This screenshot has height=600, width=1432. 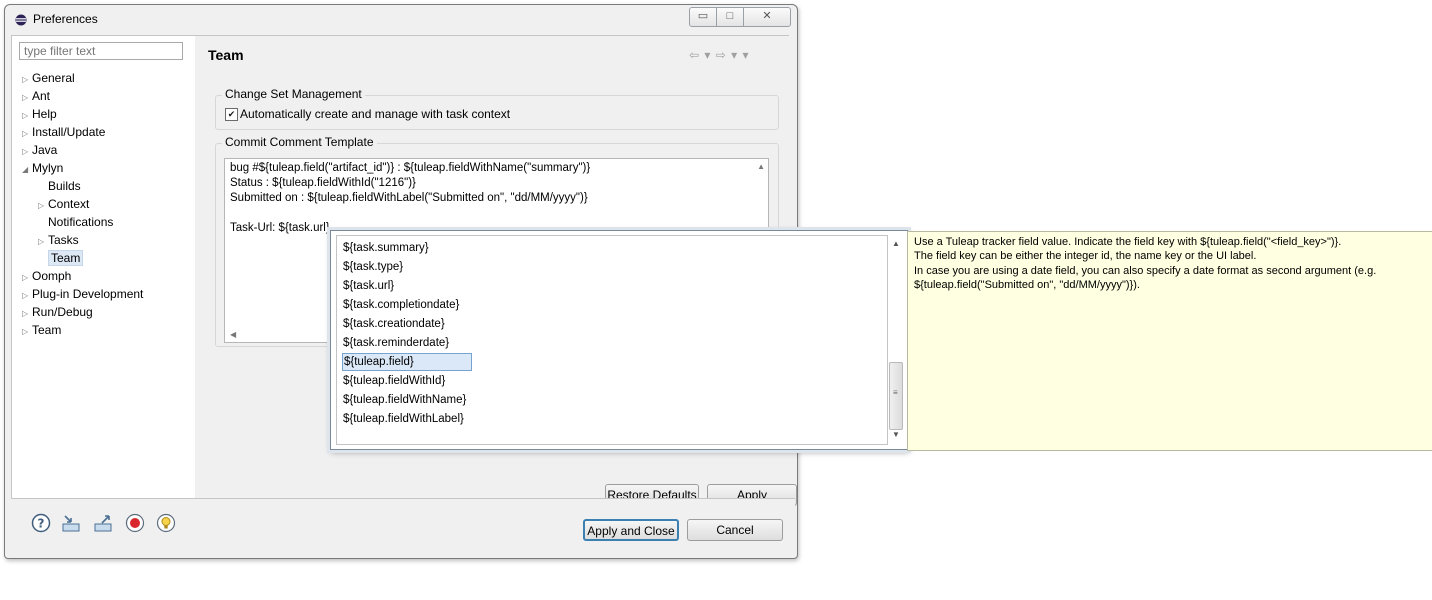 I want to click on dialog-button-bar: ? Apply and Close Cancel, so click(x=403, y=527).